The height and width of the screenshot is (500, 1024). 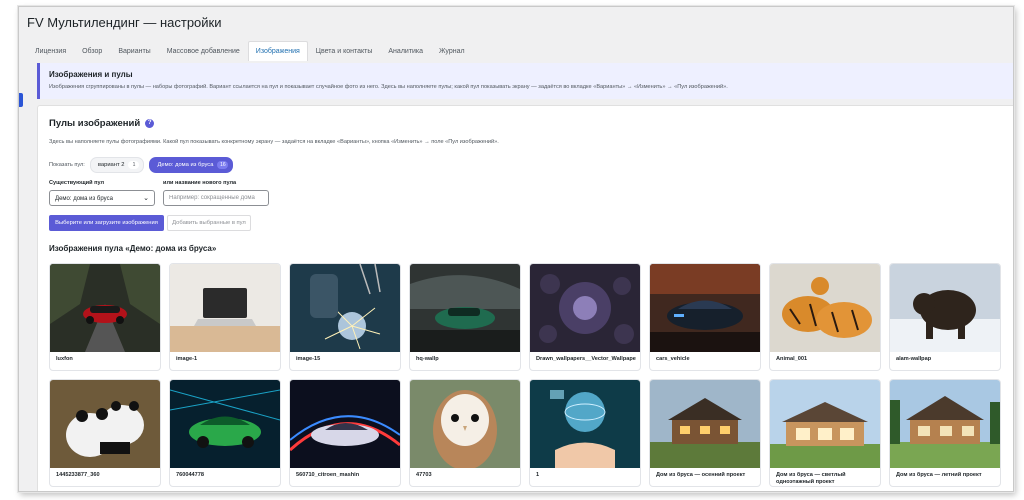 I want to click on owl-image, so click(x=465, y=424).